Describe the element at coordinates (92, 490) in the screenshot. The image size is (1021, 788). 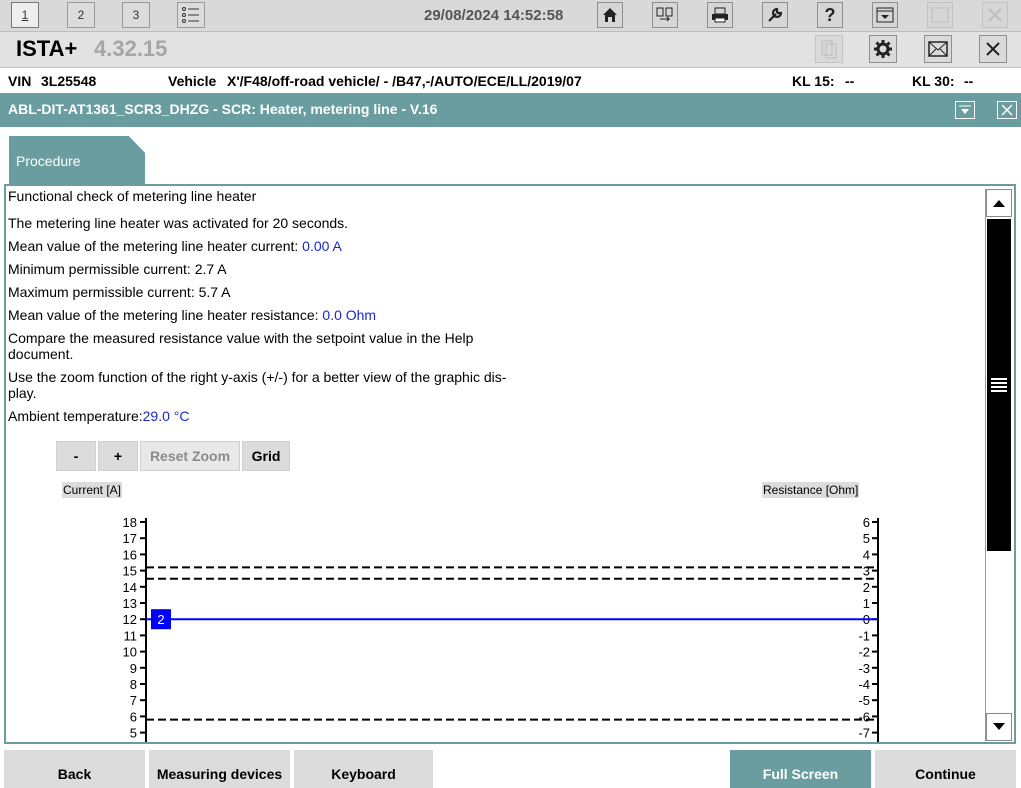
I see `left-axis-label: Current [A]` at that location.